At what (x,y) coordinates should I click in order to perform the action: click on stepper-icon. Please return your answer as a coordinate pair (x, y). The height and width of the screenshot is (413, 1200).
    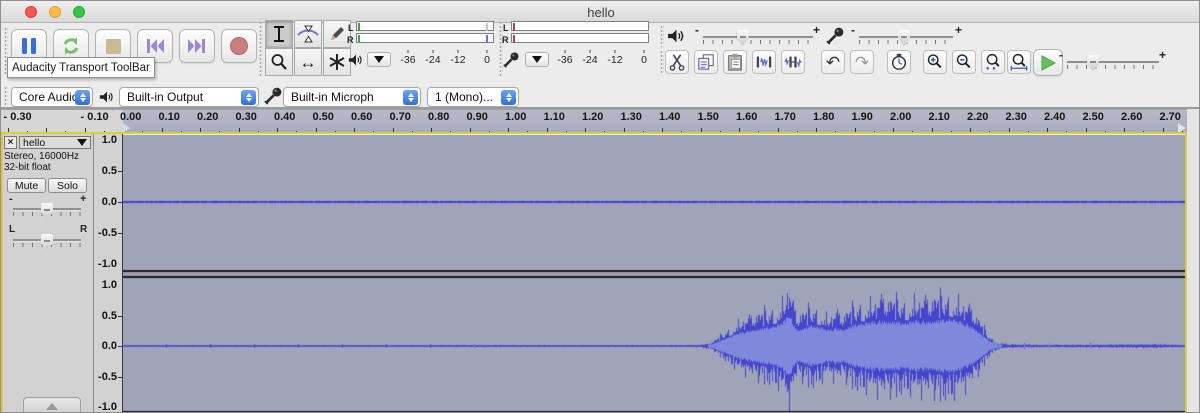
    Looking at the image, I should click on (82, 97).